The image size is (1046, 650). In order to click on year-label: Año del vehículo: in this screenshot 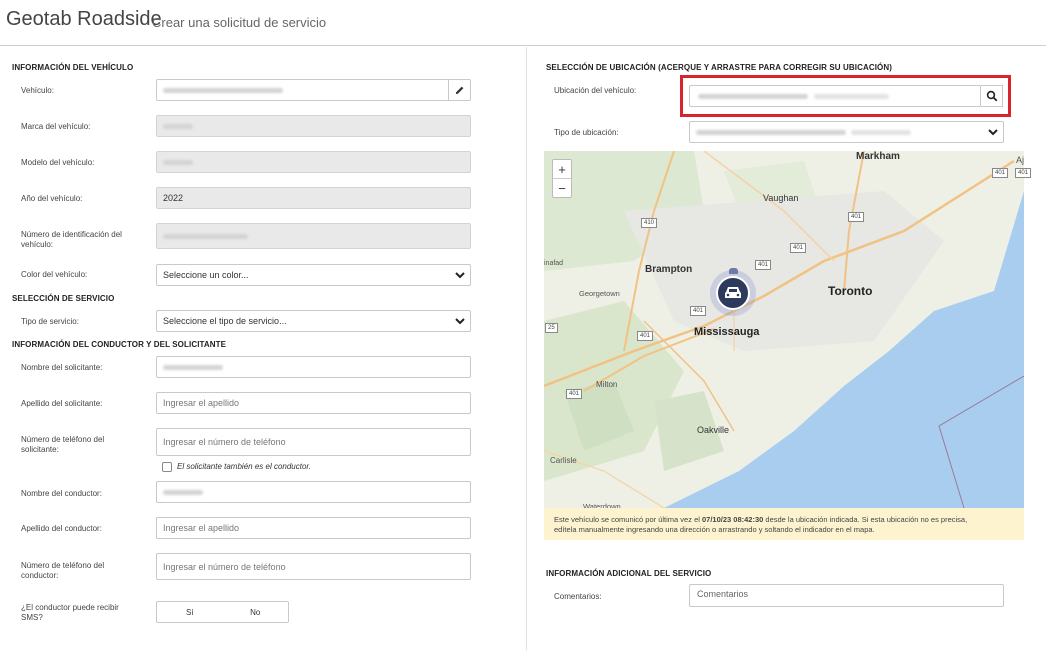, I will do `click(52, 198)`.